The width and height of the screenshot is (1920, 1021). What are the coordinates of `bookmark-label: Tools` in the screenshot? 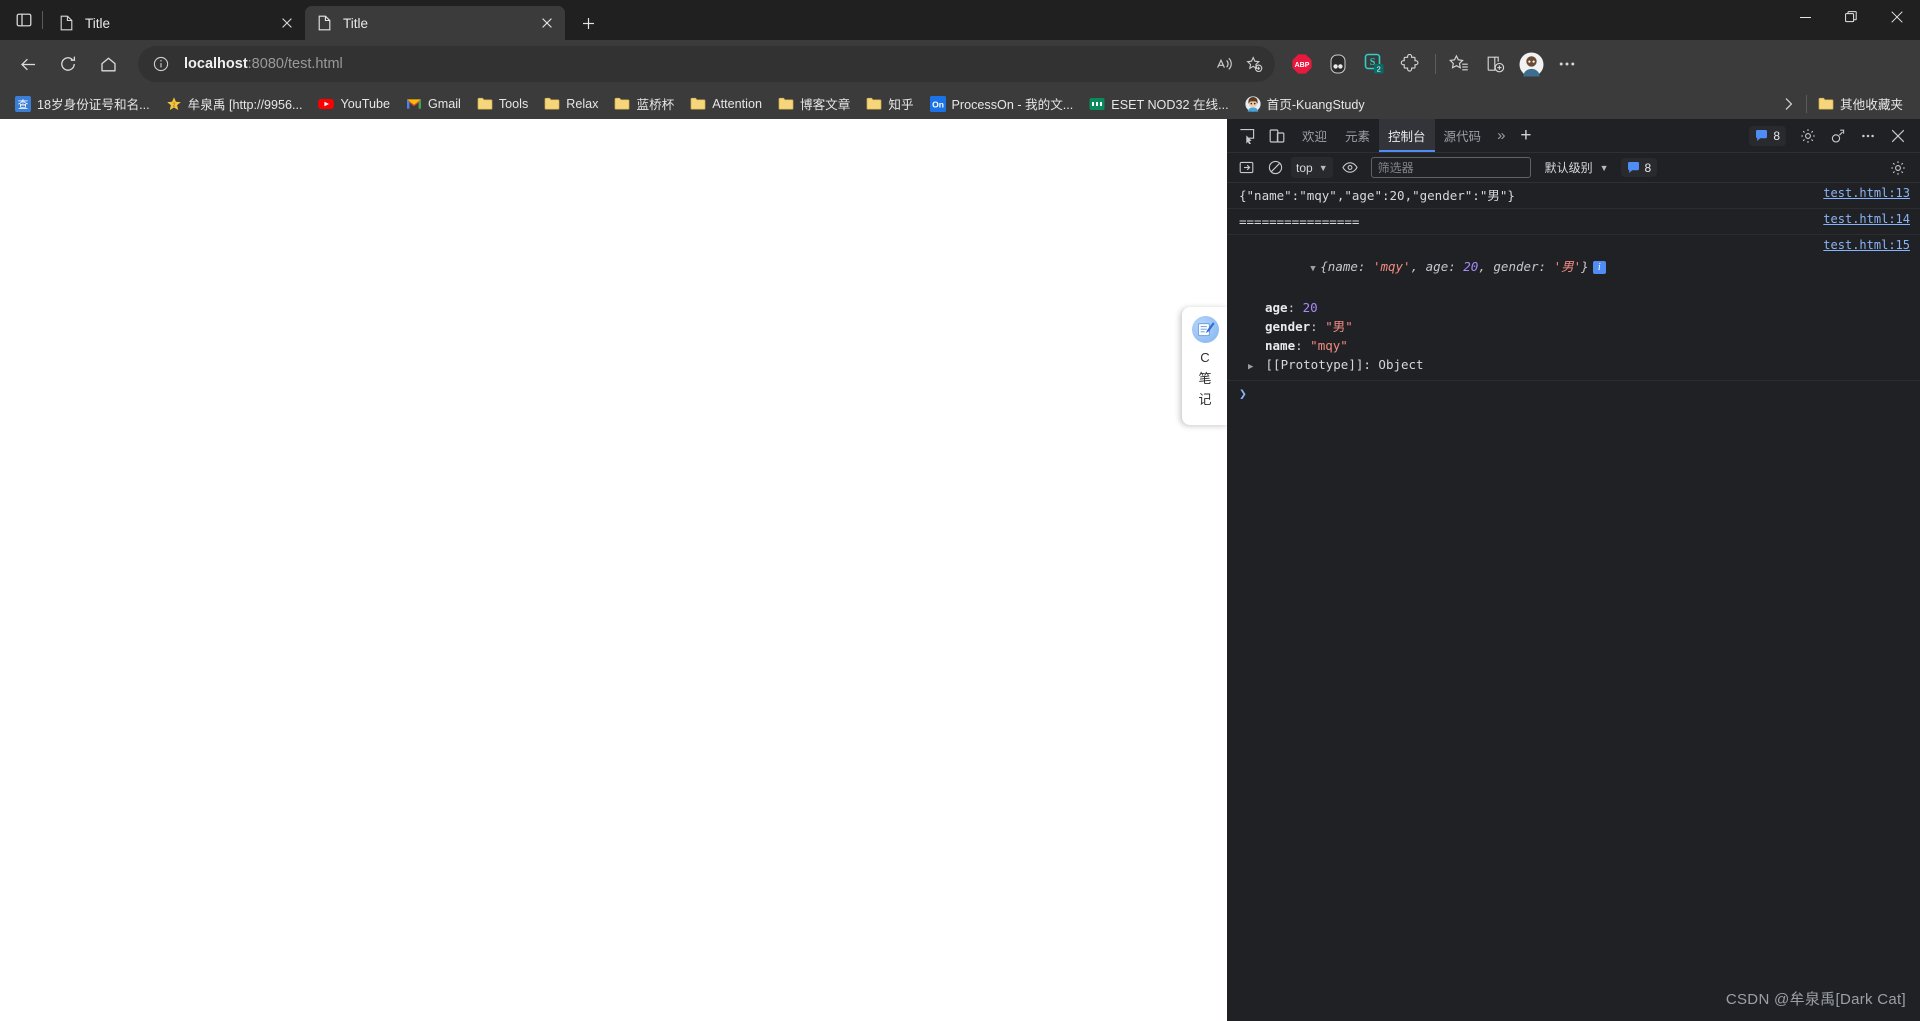 It's located at (513, 103).